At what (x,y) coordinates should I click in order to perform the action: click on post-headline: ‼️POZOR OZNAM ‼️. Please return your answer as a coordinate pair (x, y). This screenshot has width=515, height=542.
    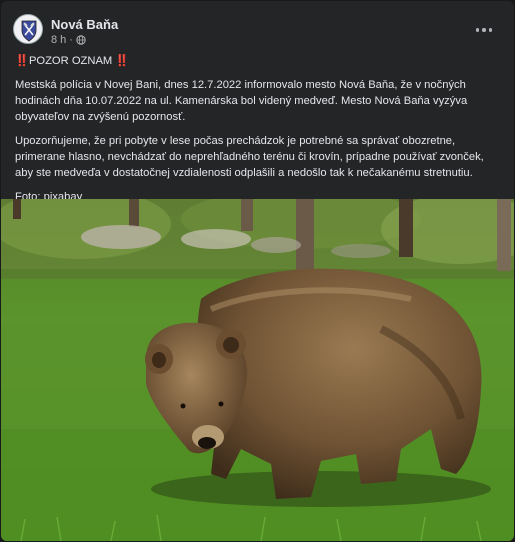
    Looking at the image, I should click on (257, 61).